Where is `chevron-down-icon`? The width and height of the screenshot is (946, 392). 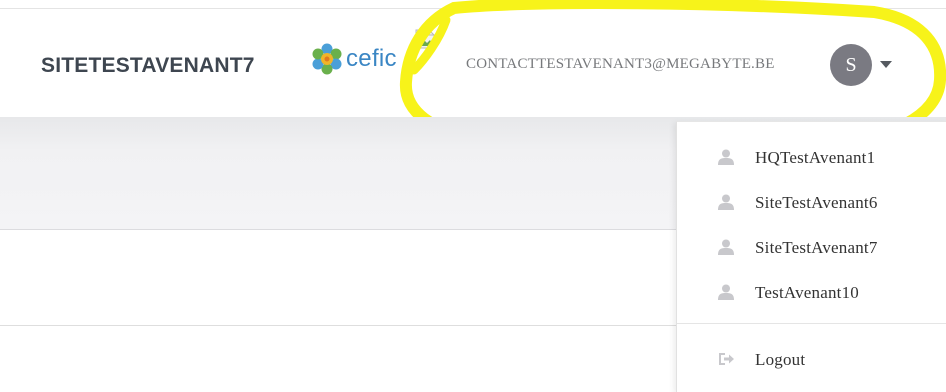
chevron-down-icon is located at coordinates (886, 64).